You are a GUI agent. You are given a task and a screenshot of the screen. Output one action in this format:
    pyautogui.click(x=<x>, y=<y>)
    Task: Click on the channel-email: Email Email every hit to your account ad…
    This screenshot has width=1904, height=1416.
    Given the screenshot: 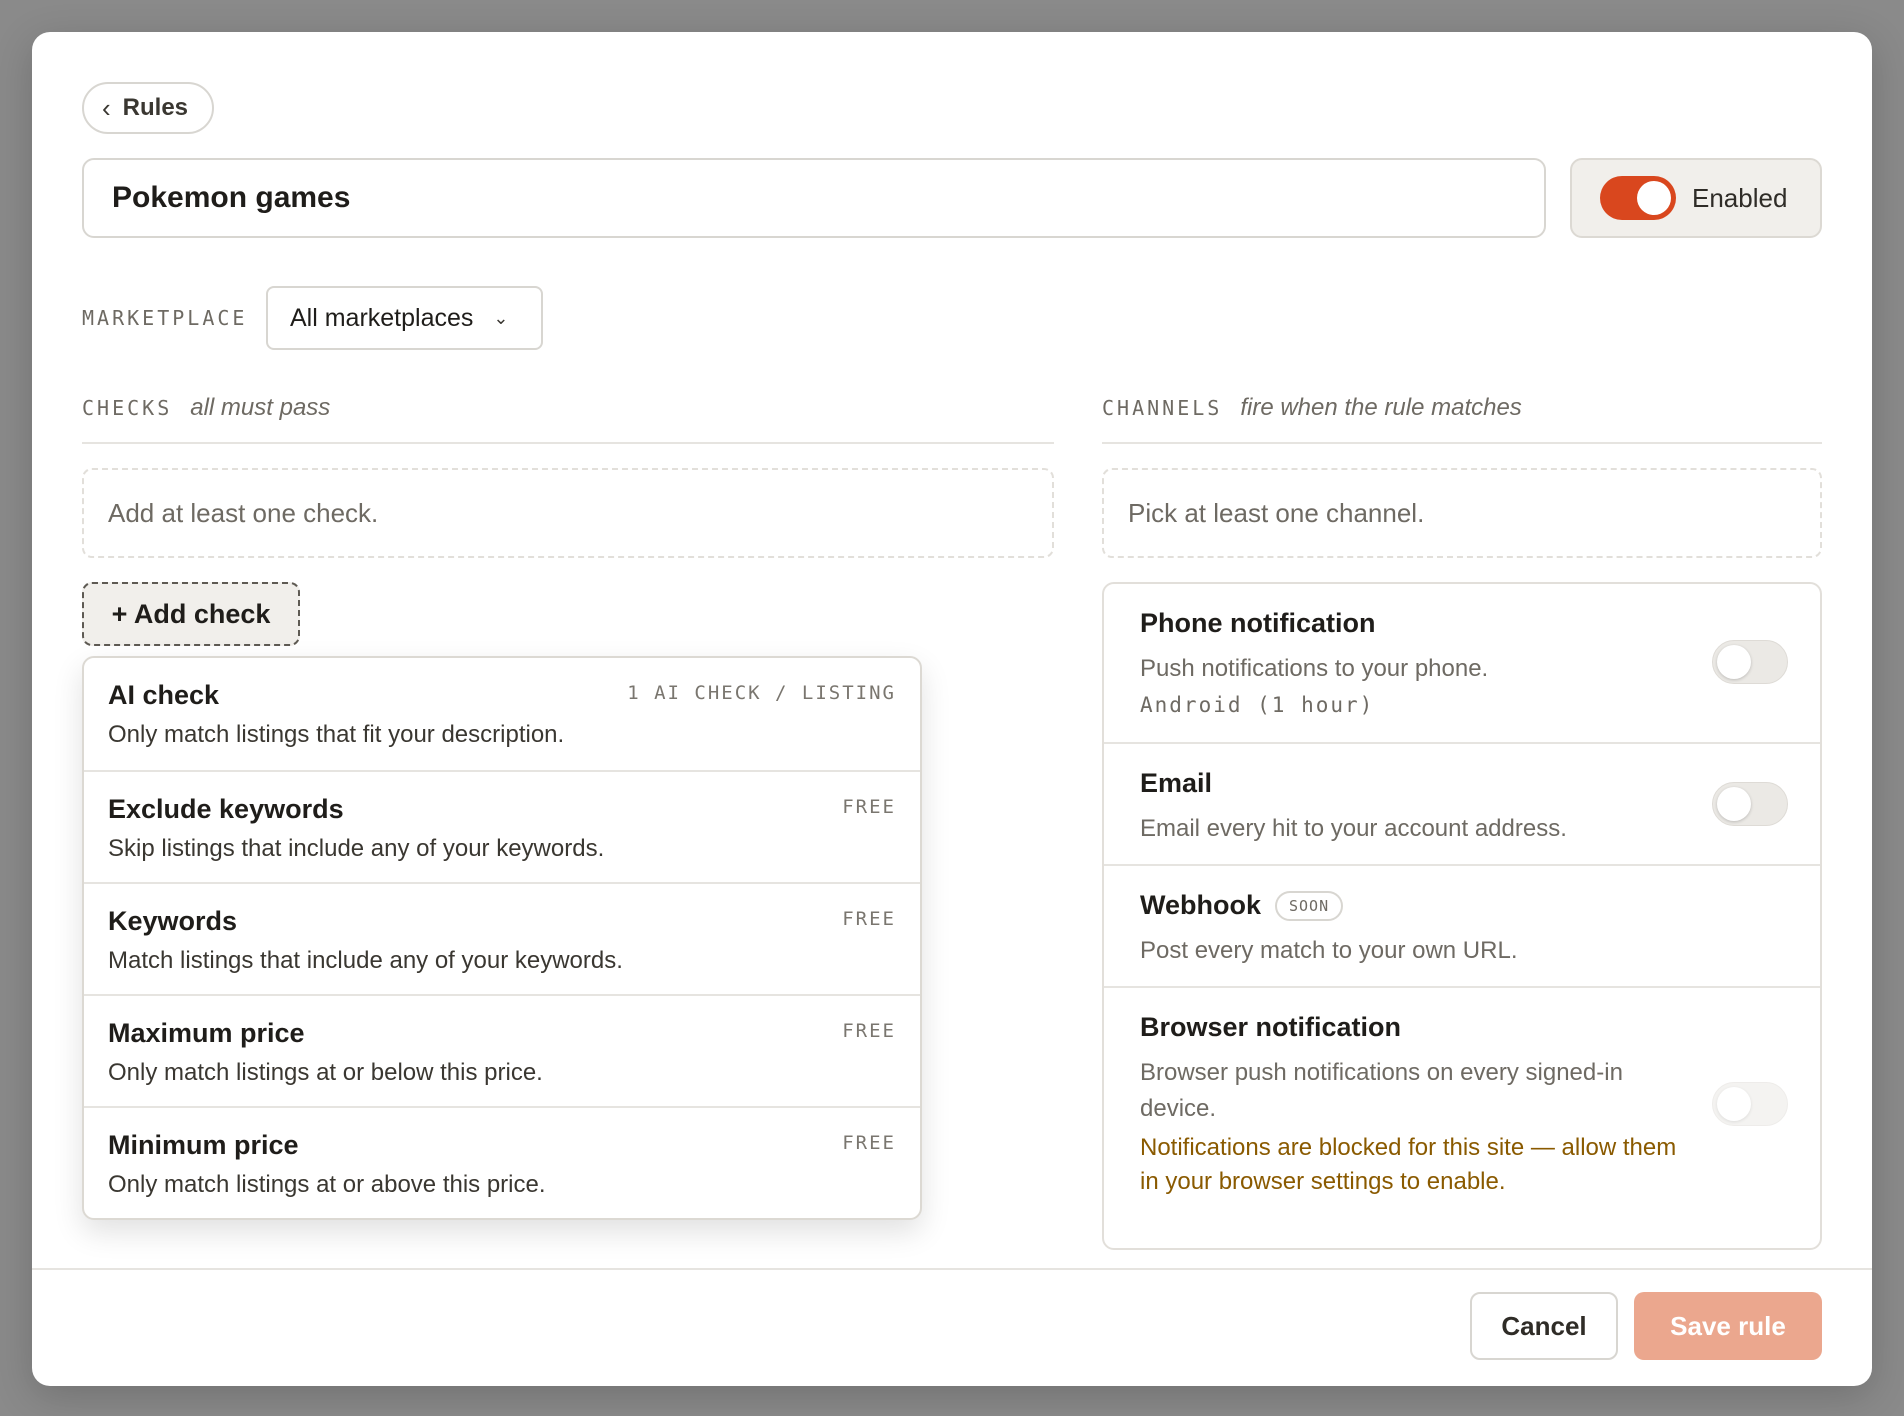 What is the action you would take?
    pyautogui.click(x=1462, y=803)
    